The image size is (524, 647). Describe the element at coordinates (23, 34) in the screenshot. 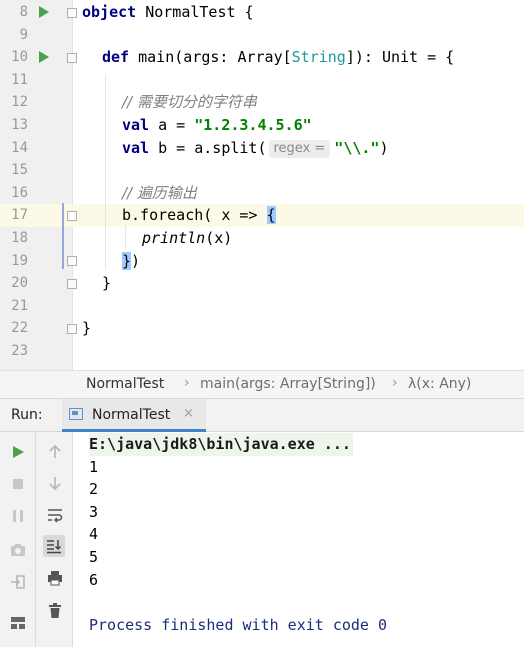

I see `line-number: 9` at that location.